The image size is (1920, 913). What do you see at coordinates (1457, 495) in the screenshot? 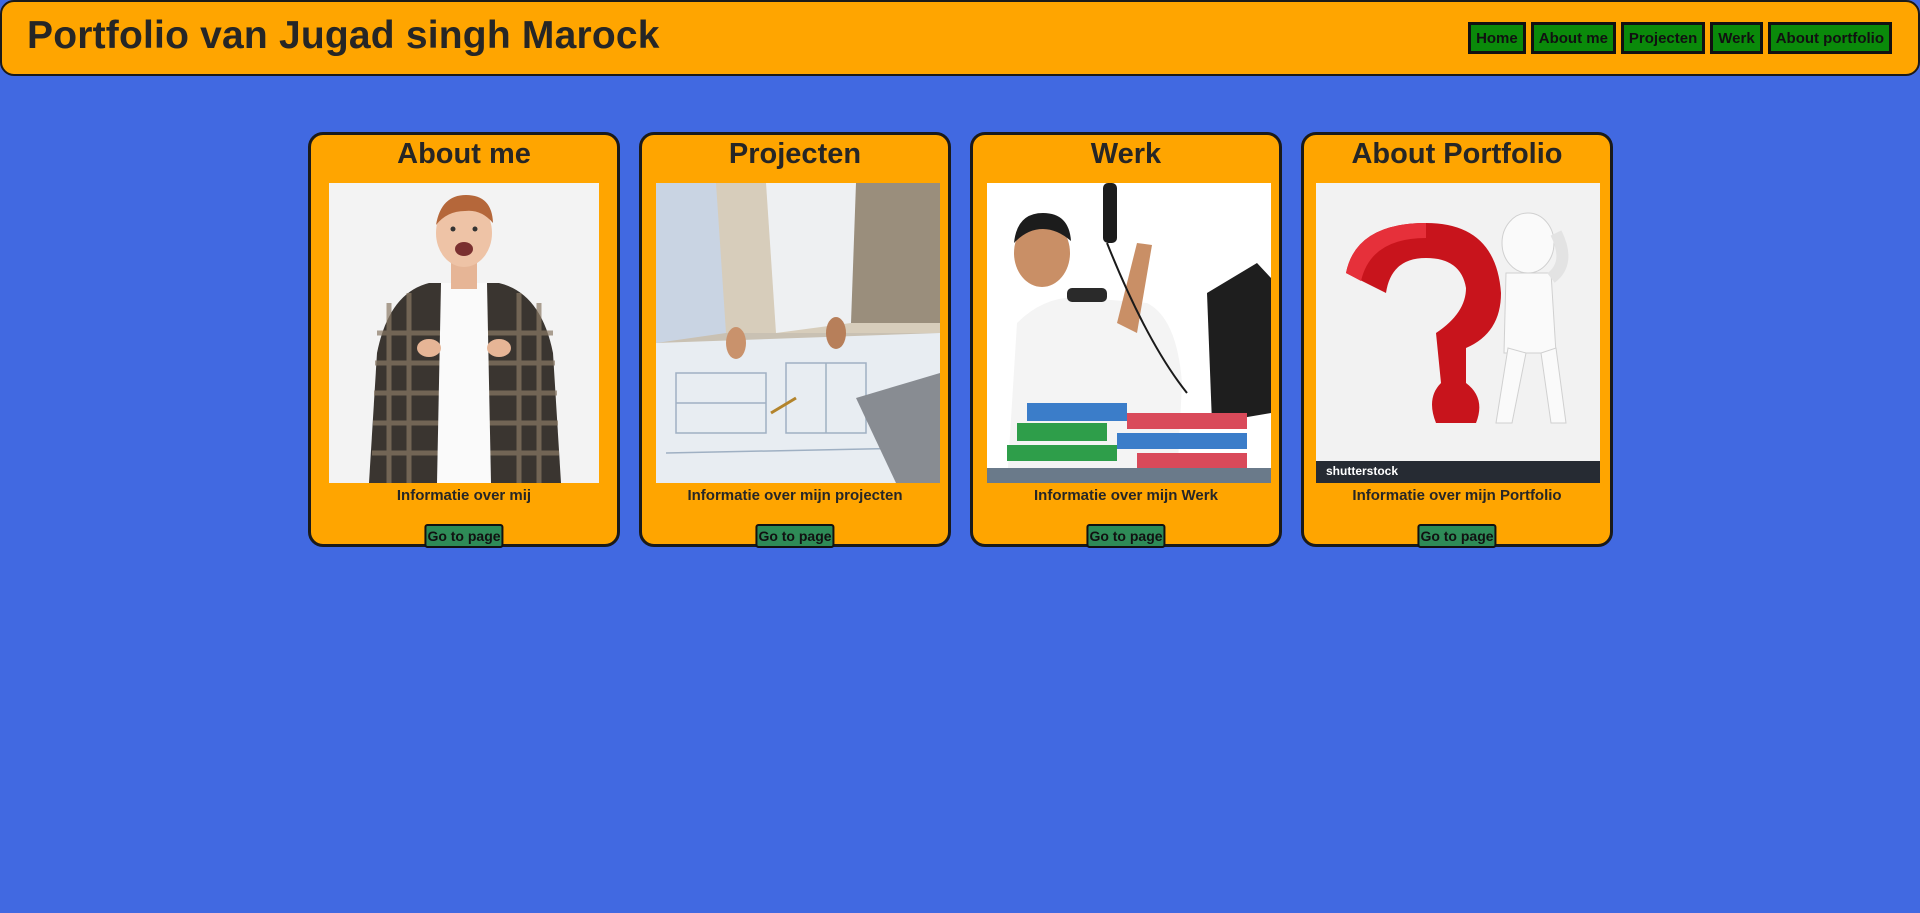
I see `card-description: Informatie over mijn Portfolio` at bounding box center [1457, 495].